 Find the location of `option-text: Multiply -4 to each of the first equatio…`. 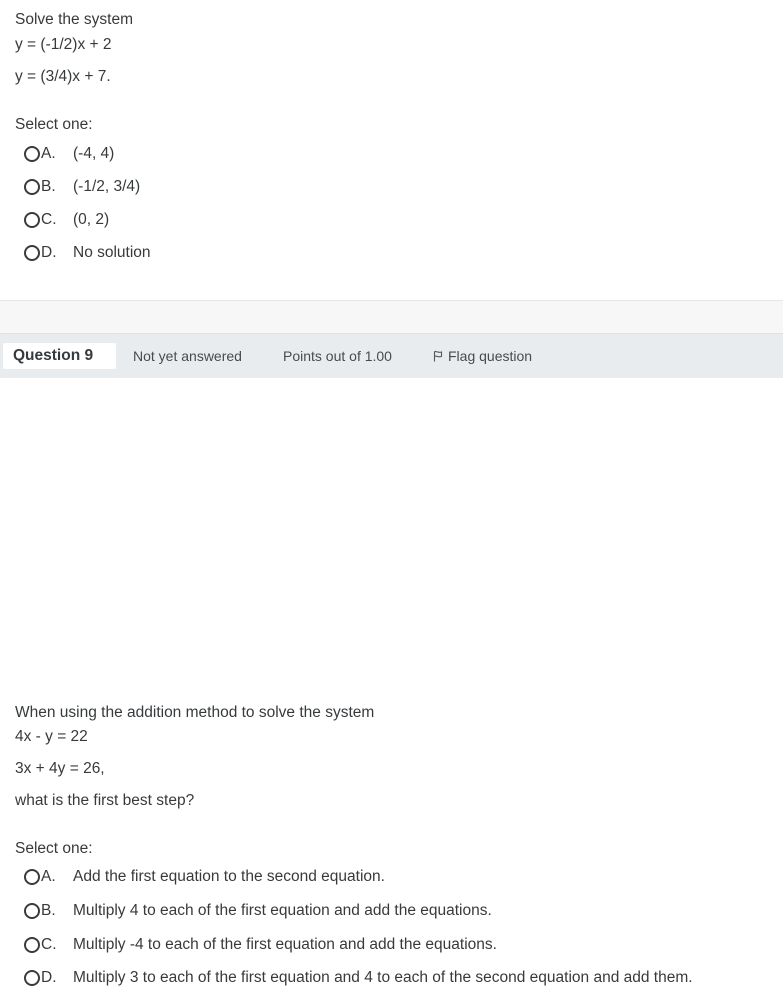

option-text: Multiply -4 to each of the first equatio… is located at coordinates (285, 944).